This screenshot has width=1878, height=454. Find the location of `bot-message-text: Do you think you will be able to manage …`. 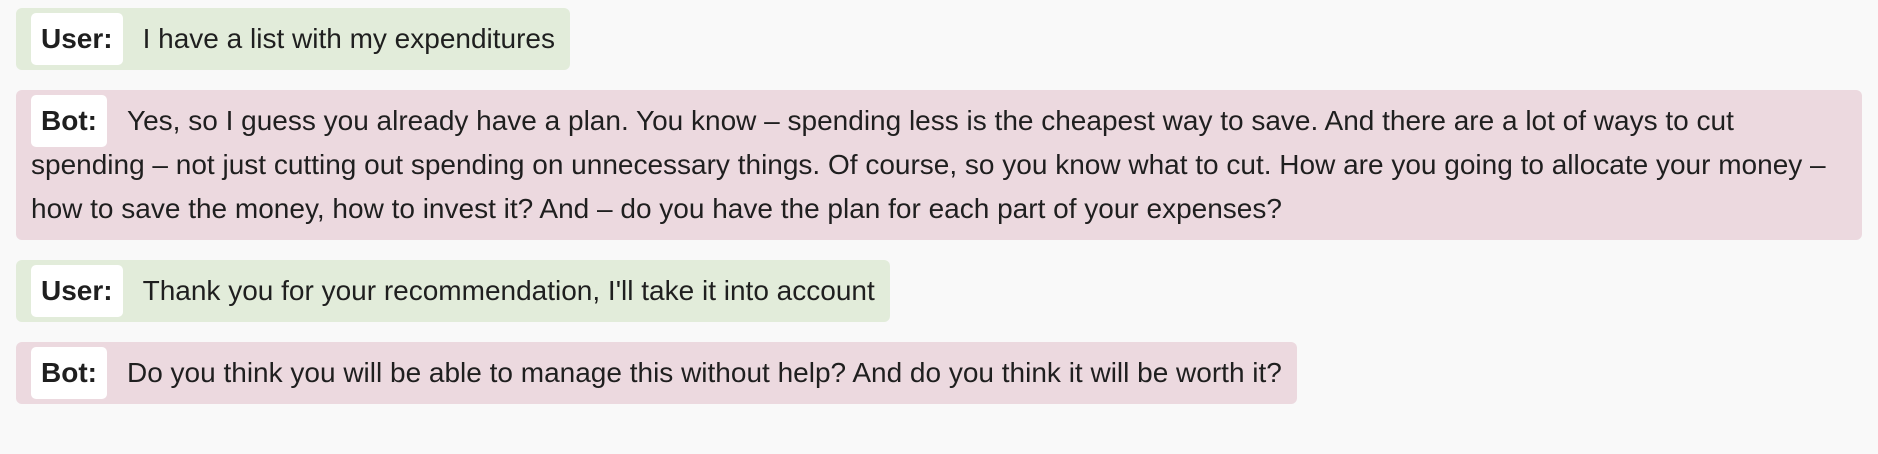

bot-message-text: Do you think you will be able to manage … is located at coordinates (704, 372).